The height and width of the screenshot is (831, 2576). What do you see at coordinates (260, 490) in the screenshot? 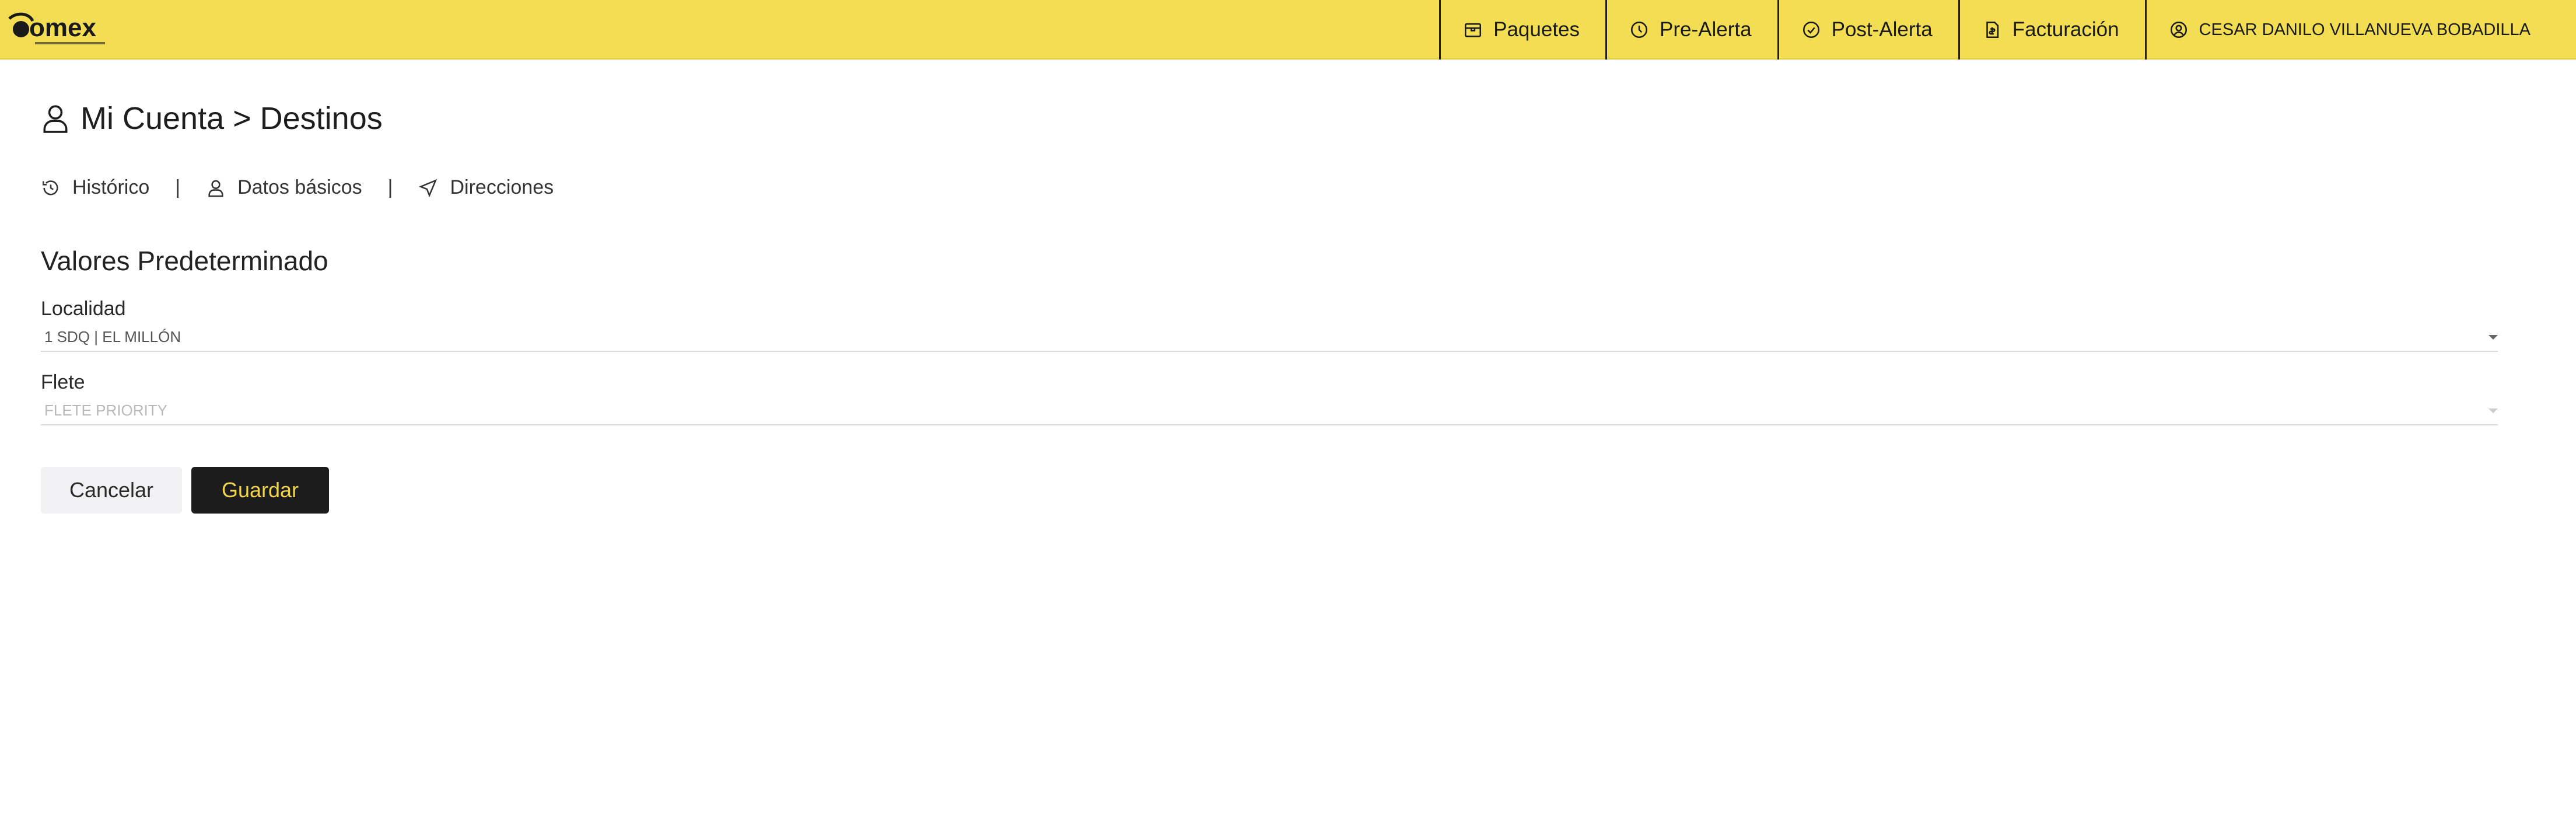
I see `save-button: Guardar` at bounding box center [260, 490].